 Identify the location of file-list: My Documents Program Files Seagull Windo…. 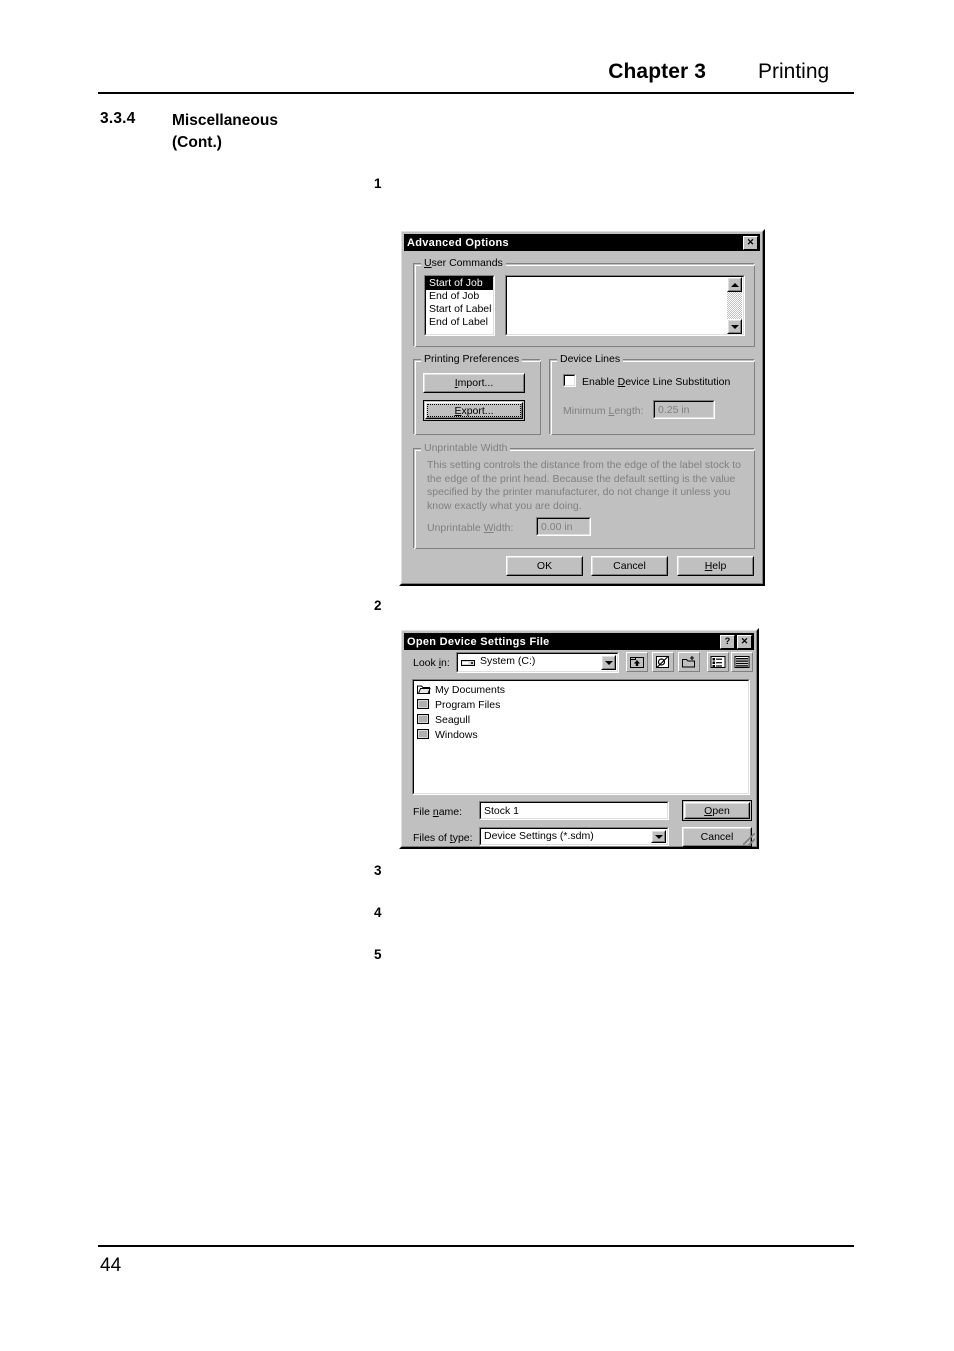
(581, 737).